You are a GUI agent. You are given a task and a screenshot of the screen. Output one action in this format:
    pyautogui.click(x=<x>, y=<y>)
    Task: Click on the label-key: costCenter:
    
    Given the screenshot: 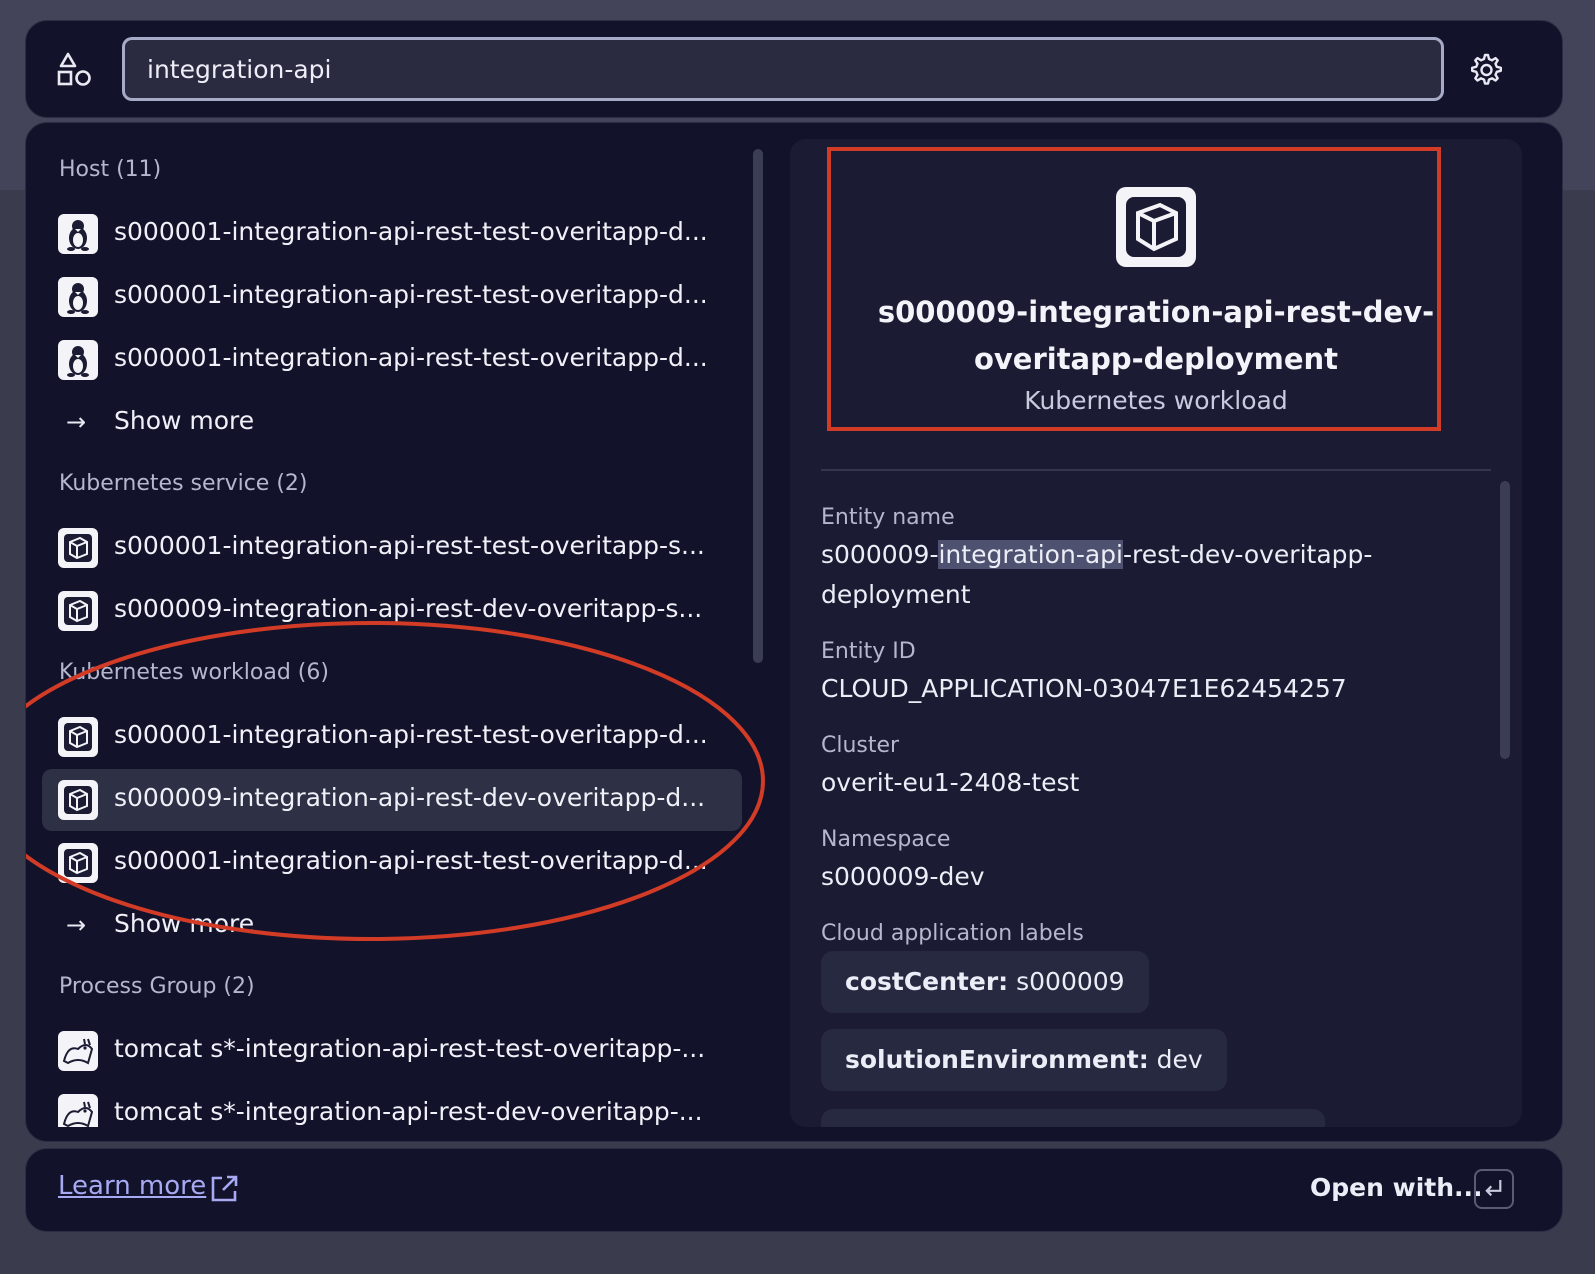 What is the action you would take?
    pyautogui.click(x=927, y=981)
    